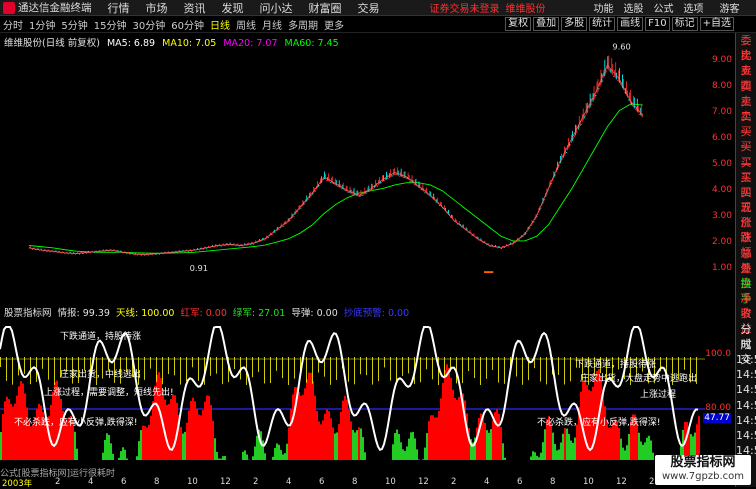  What do you see at coordinates (746, 101) in the screenshot?
I see `quote-field-4: 卖二` at bounding box center [746, 101].